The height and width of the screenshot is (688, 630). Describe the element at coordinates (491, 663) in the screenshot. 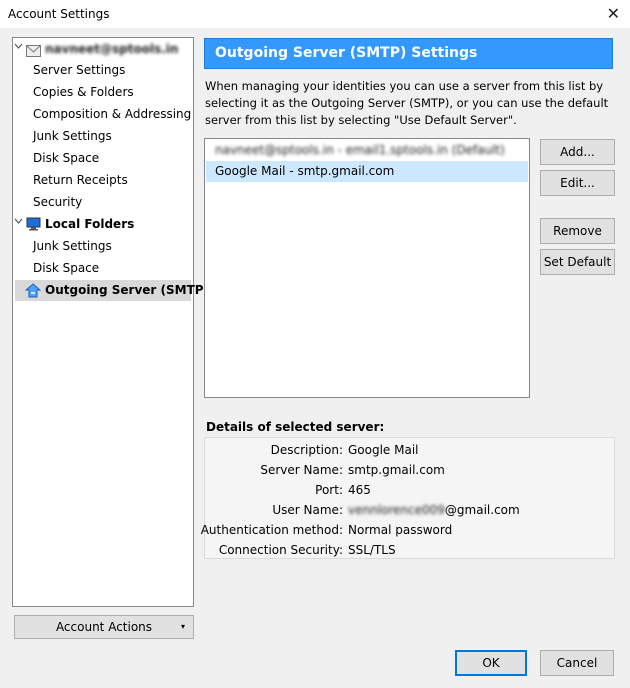

I see `ok-button: OK` at that location.